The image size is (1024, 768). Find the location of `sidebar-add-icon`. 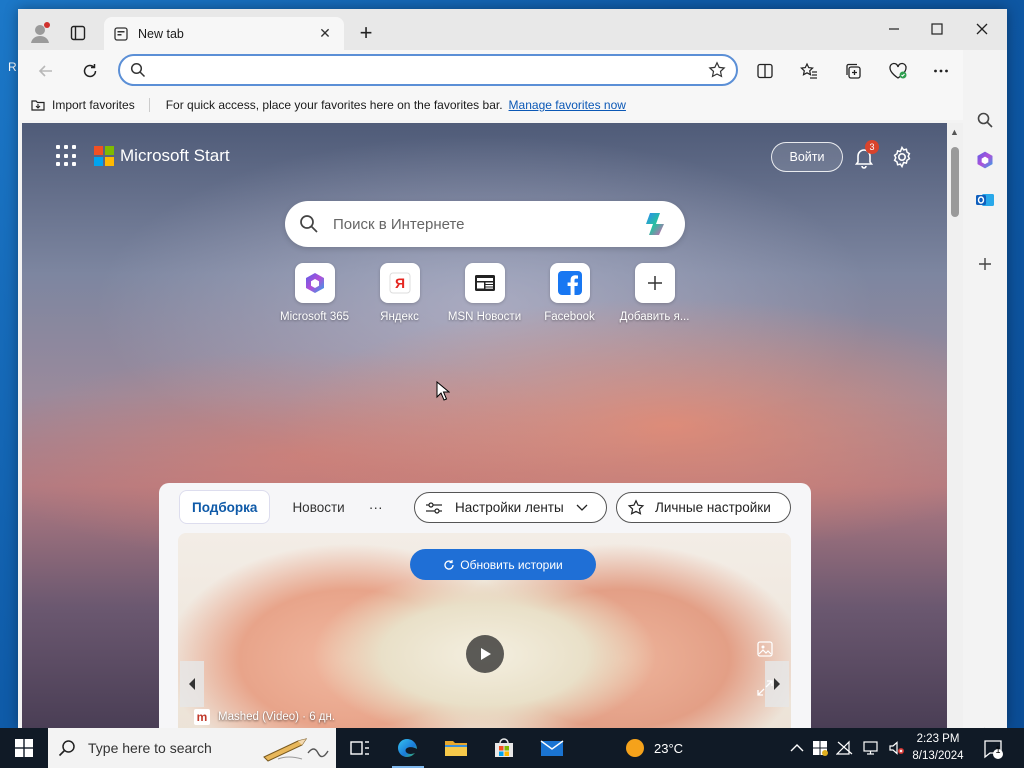

sidebar-add-icon is located at coordinates (985, 264).